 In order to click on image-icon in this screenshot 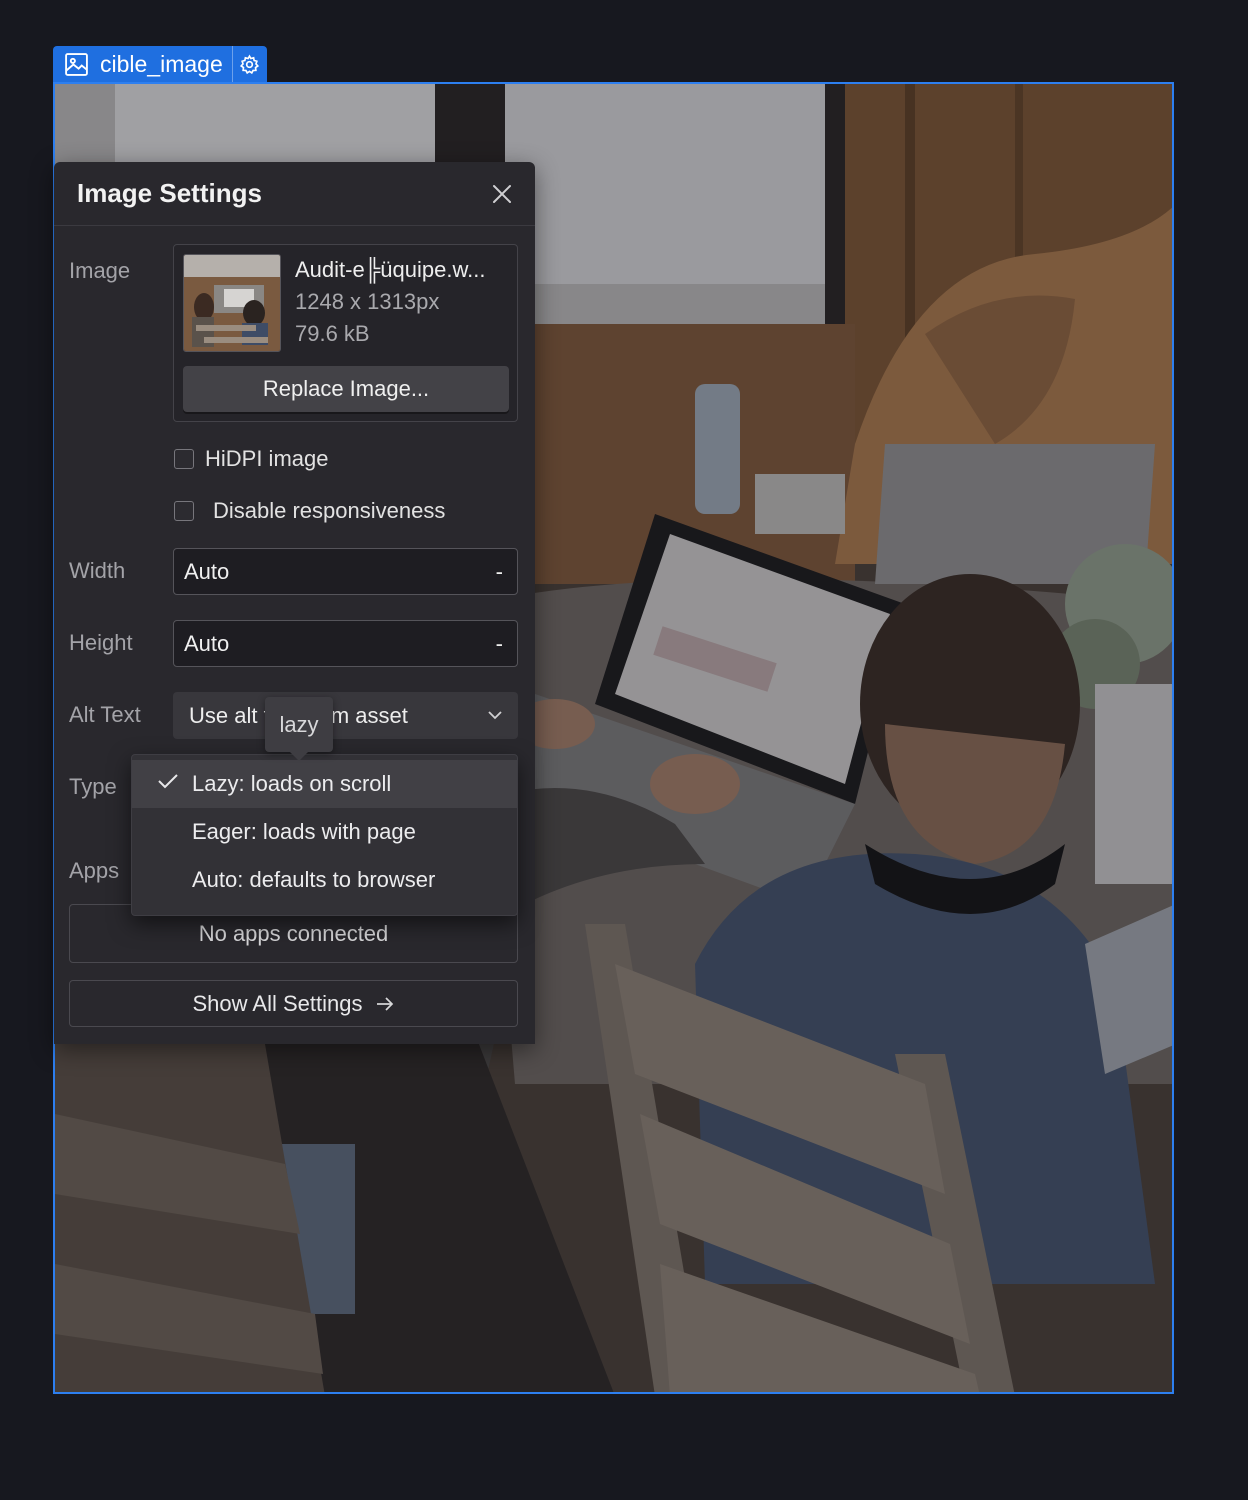, I will do `click(76, 64)`.